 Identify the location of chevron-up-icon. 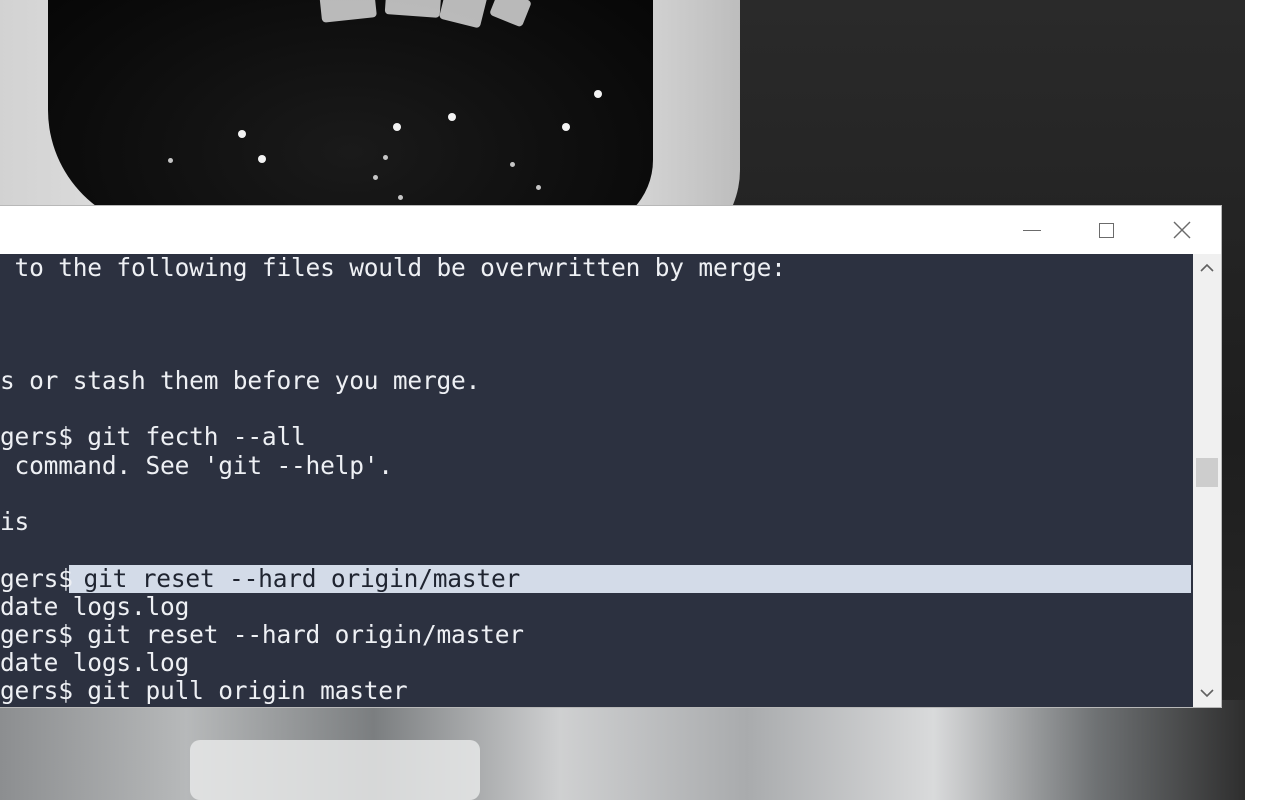
(1207, 267).